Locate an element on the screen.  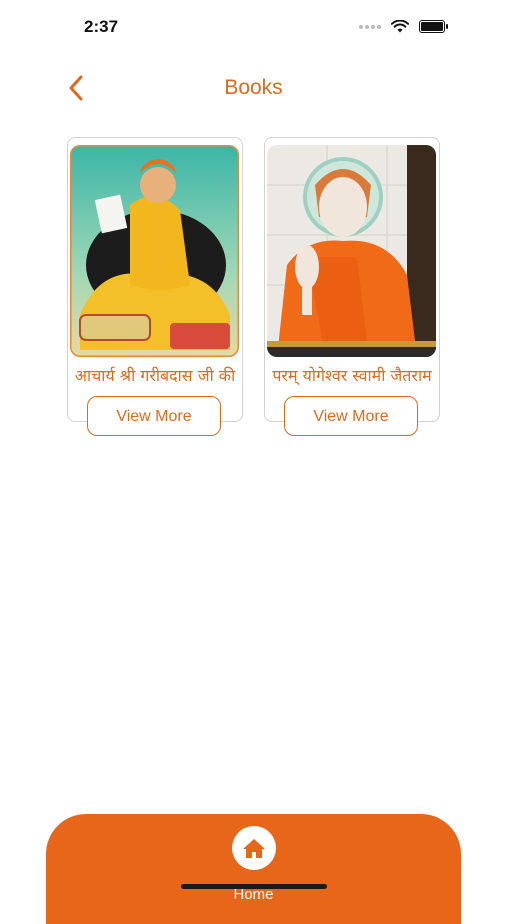
navigation-bar: Books is located at coordinates (253, 88).